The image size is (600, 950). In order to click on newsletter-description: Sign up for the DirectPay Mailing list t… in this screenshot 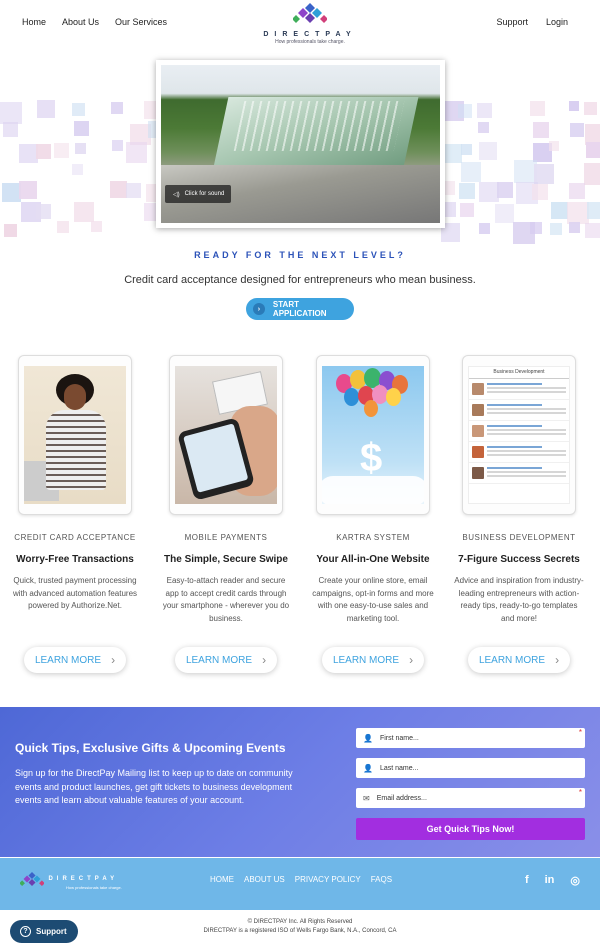, I will do `click(154, 786)`.